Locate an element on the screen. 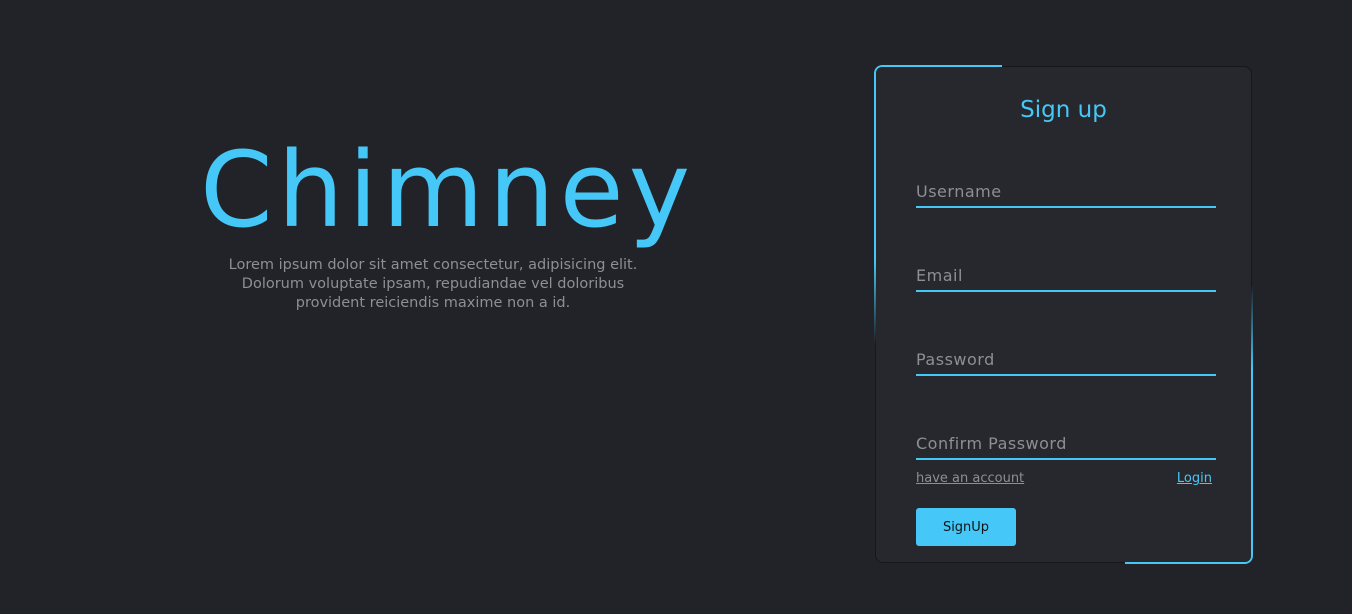 This screenshot has width=1352, height=614. signup-button: SignUp is located at coordinates (966, 527).